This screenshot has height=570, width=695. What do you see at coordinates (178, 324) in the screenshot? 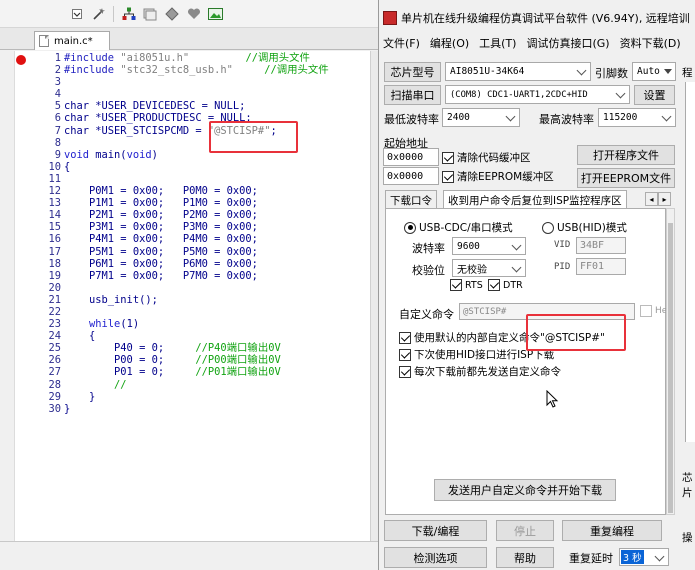
I see `code-line: 23 while(1)` at bounding box center [178, 324].